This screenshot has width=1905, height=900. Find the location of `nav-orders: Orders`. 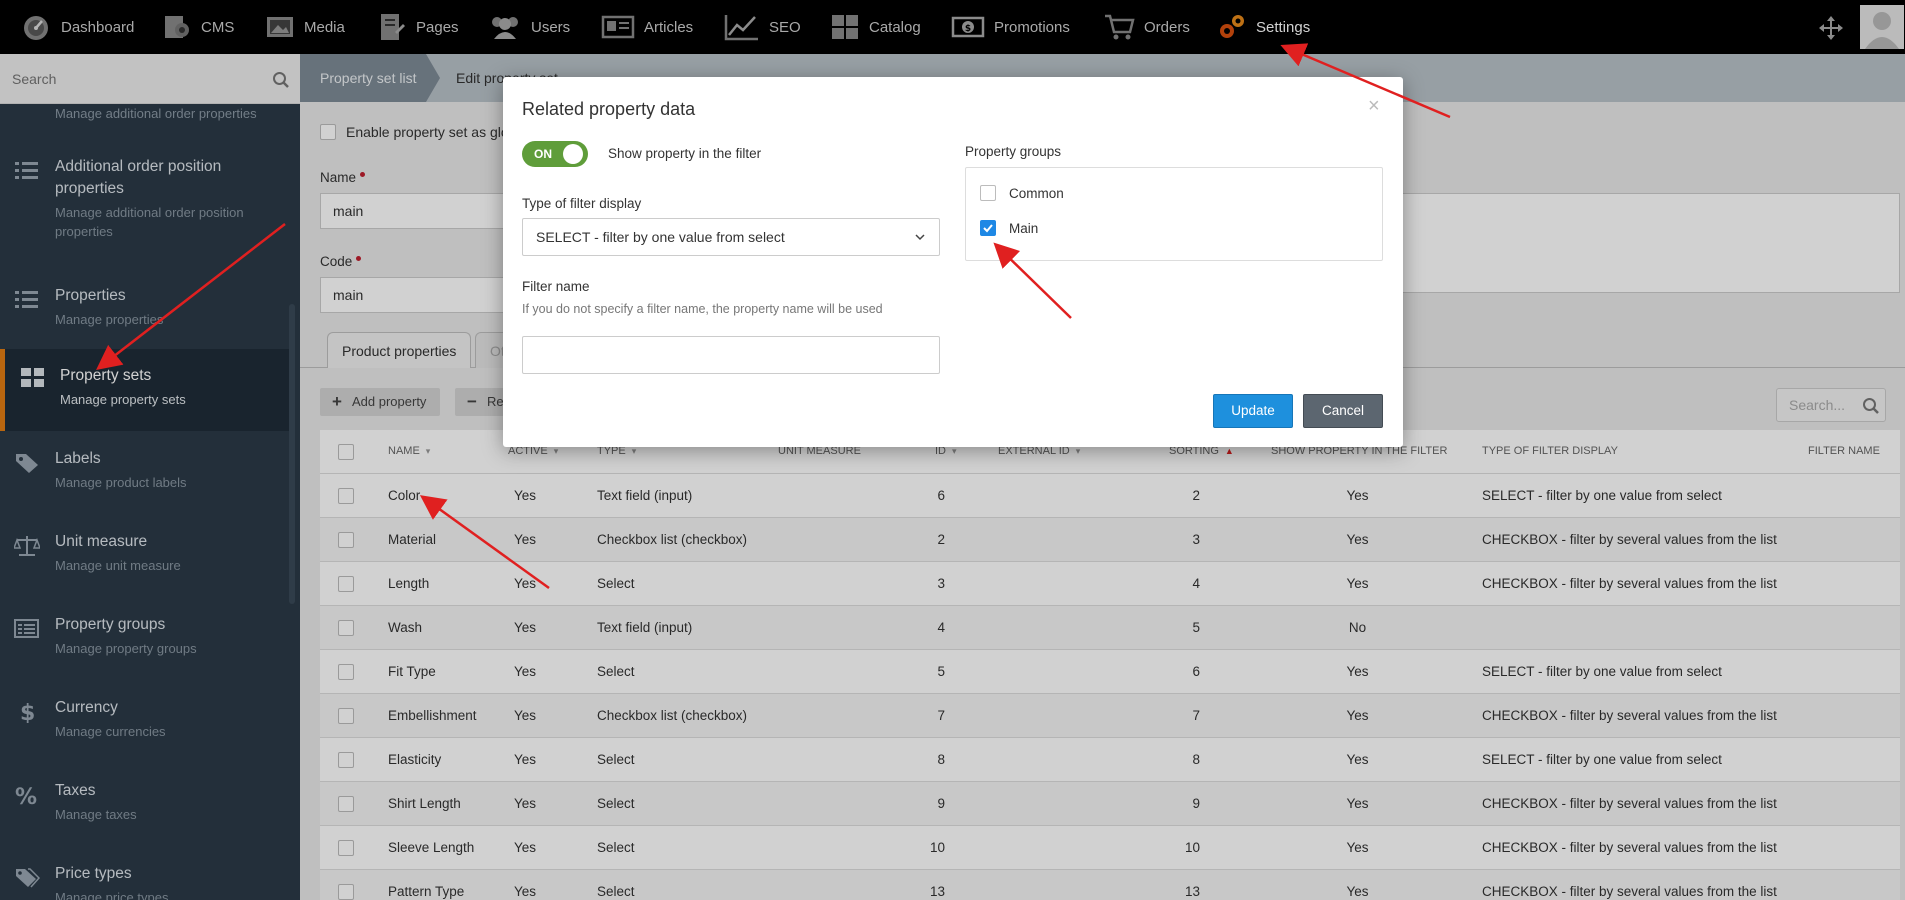

nav-orders: Orders is located at coordinates (1146, 27).